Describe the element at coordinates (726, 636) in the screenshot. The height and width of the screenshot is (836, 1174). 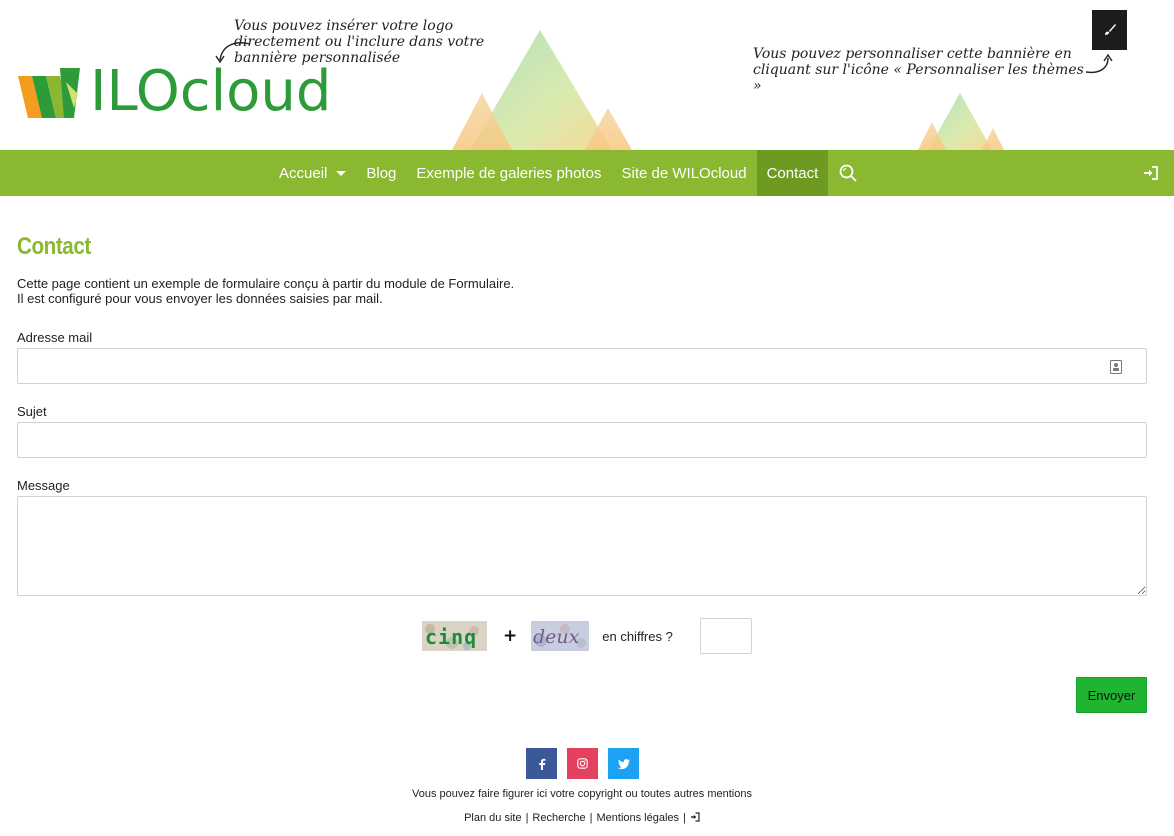
I see `captcha-answer-input` at that location.